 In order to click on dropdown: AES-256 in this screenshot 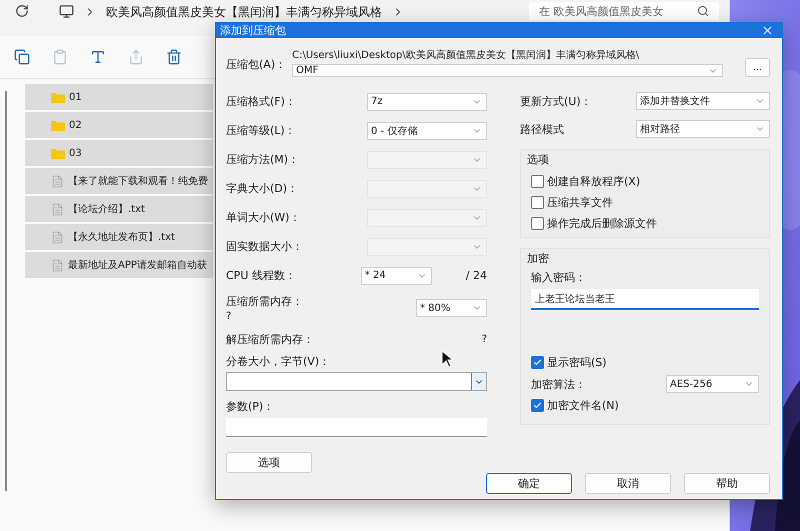, I will do `click(712, 384)`.